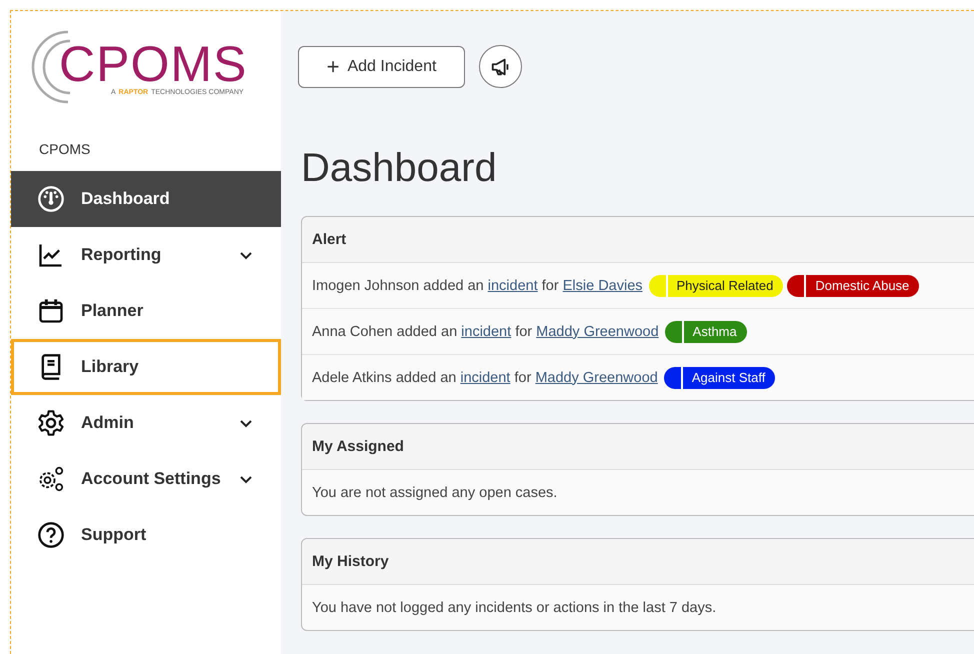 This screenshot has height=654, width=974. Describe the element at coordinates (716, 285) in the screenshot. I see `category-tag: Physical Related` at that location.